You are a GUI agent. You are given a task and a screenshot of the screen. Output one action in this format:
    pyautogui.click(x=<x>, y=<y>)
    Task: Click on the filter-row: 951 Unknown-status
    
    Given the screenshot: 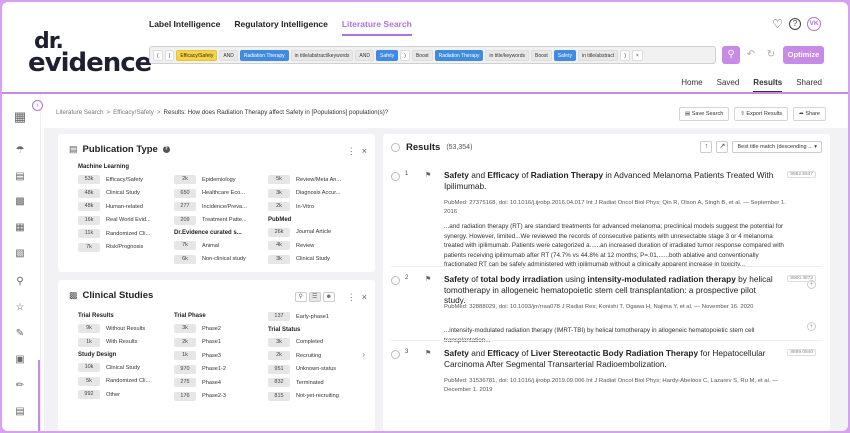 What is the action you would take?
    pyautogui.click(x=313, y=370)
    